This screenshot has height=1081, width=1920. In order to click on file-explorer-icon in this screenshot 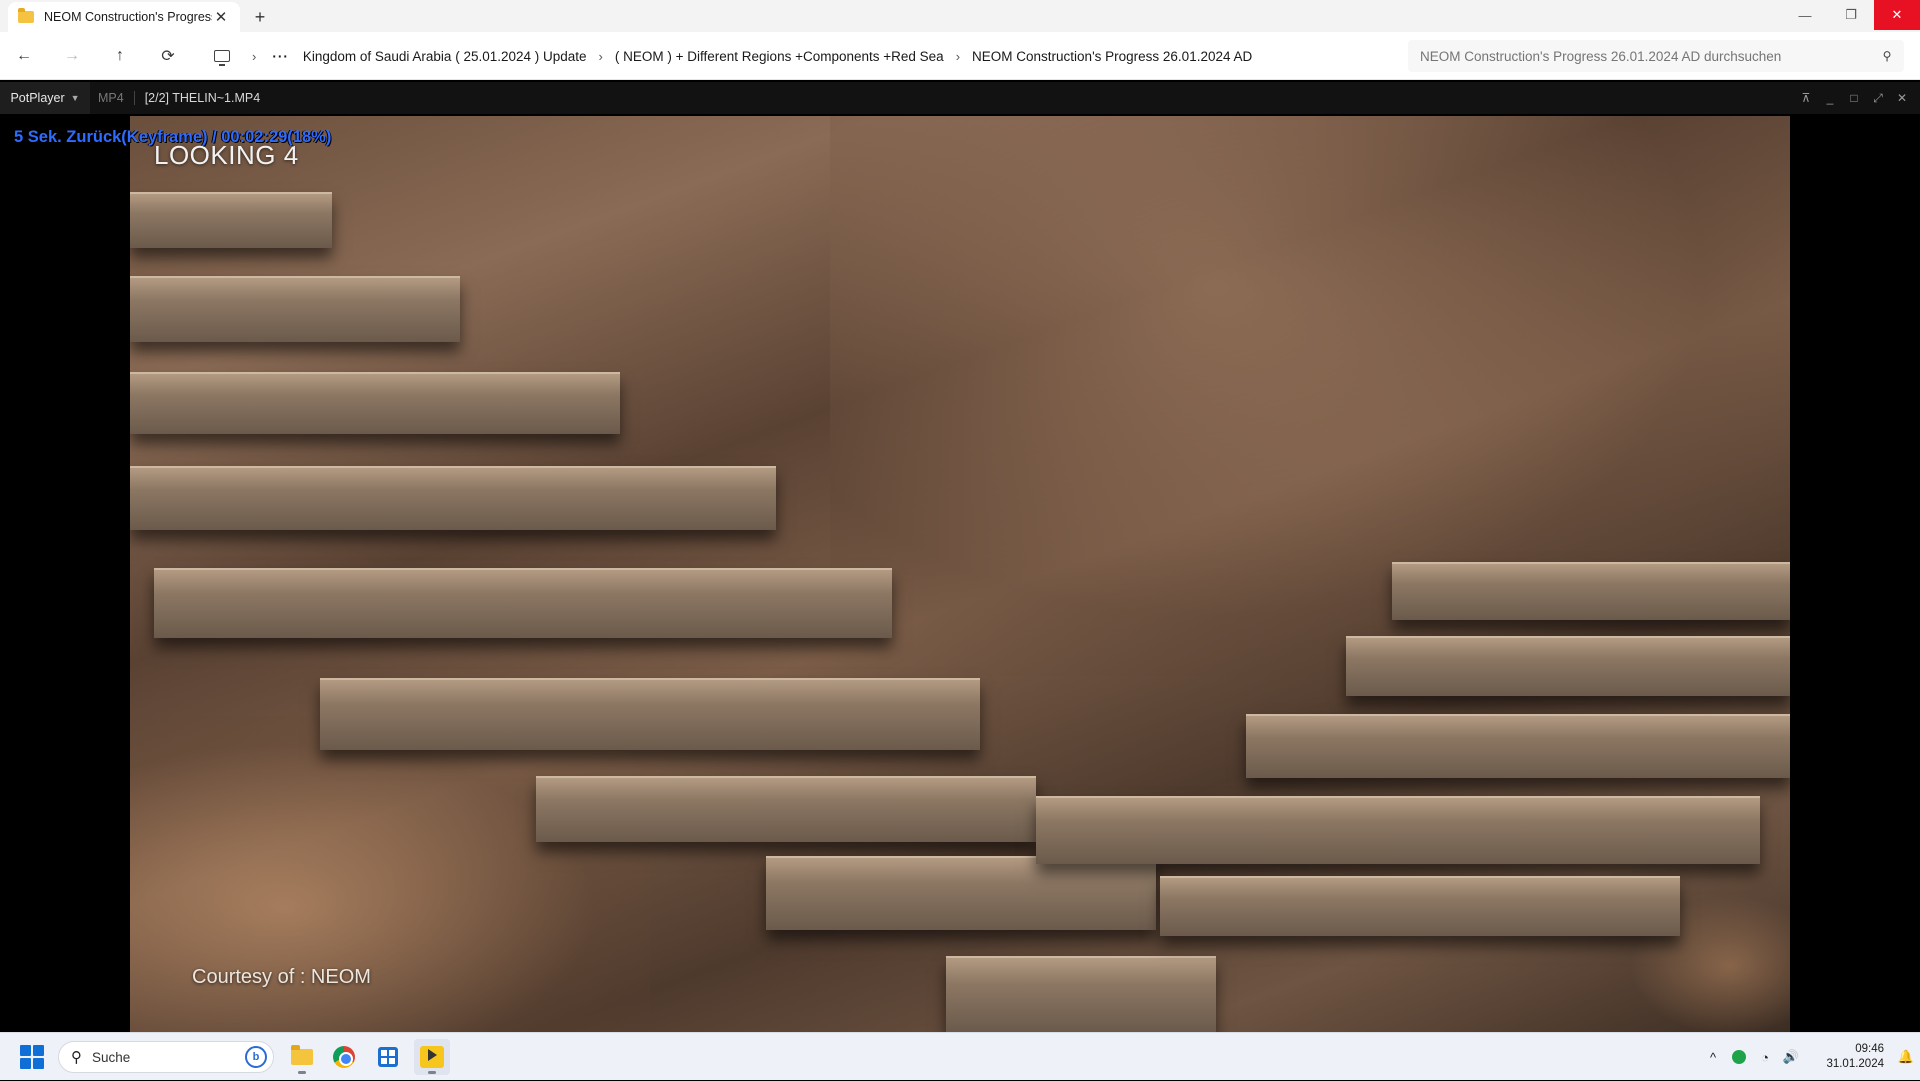, I will do `click(302, 1055)`.